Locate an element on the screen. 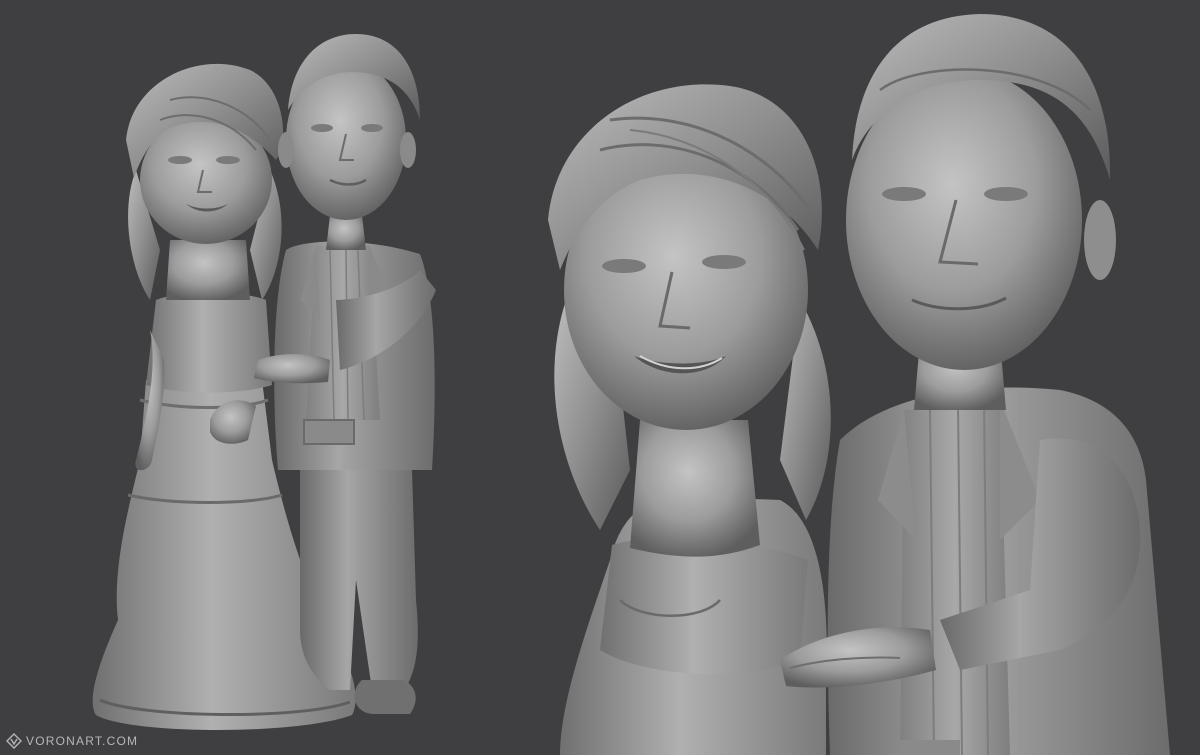  watermark: VORONART.COM is located at coordinates (72, 741).